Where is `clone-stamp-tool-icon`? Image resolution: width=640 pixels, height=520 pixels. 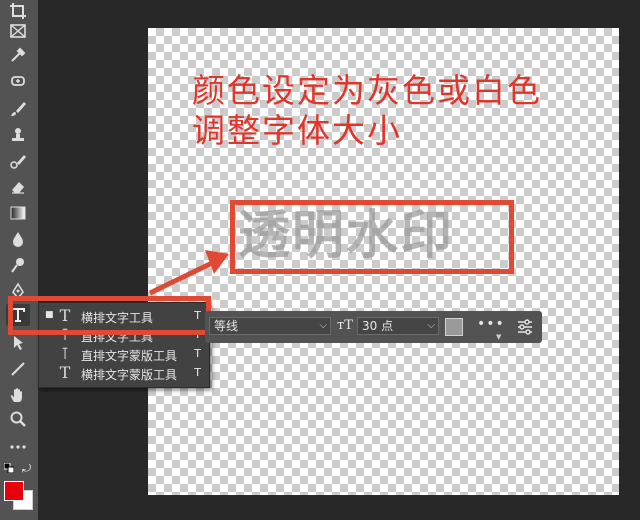
clone-stamp-tool-icon is located at coordinates (18, 135).